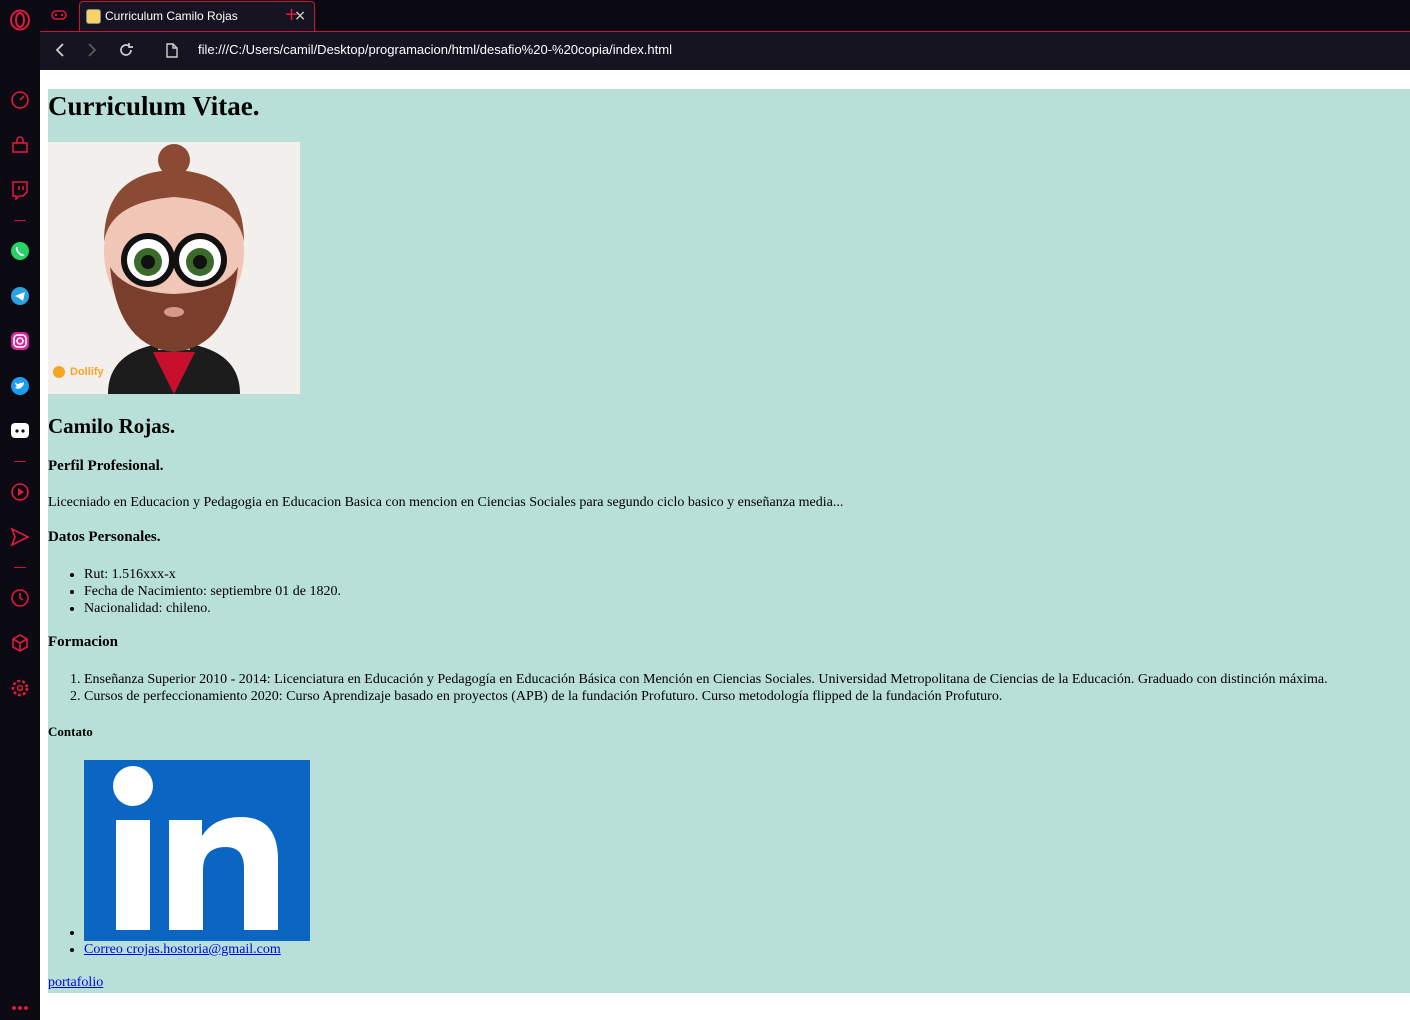 Image resolution: width=1410 pixels, height=1020 pixels. Describe the element at coordinates (20, 251) in the screenshot. I see `whatsapp-icon` at that location.